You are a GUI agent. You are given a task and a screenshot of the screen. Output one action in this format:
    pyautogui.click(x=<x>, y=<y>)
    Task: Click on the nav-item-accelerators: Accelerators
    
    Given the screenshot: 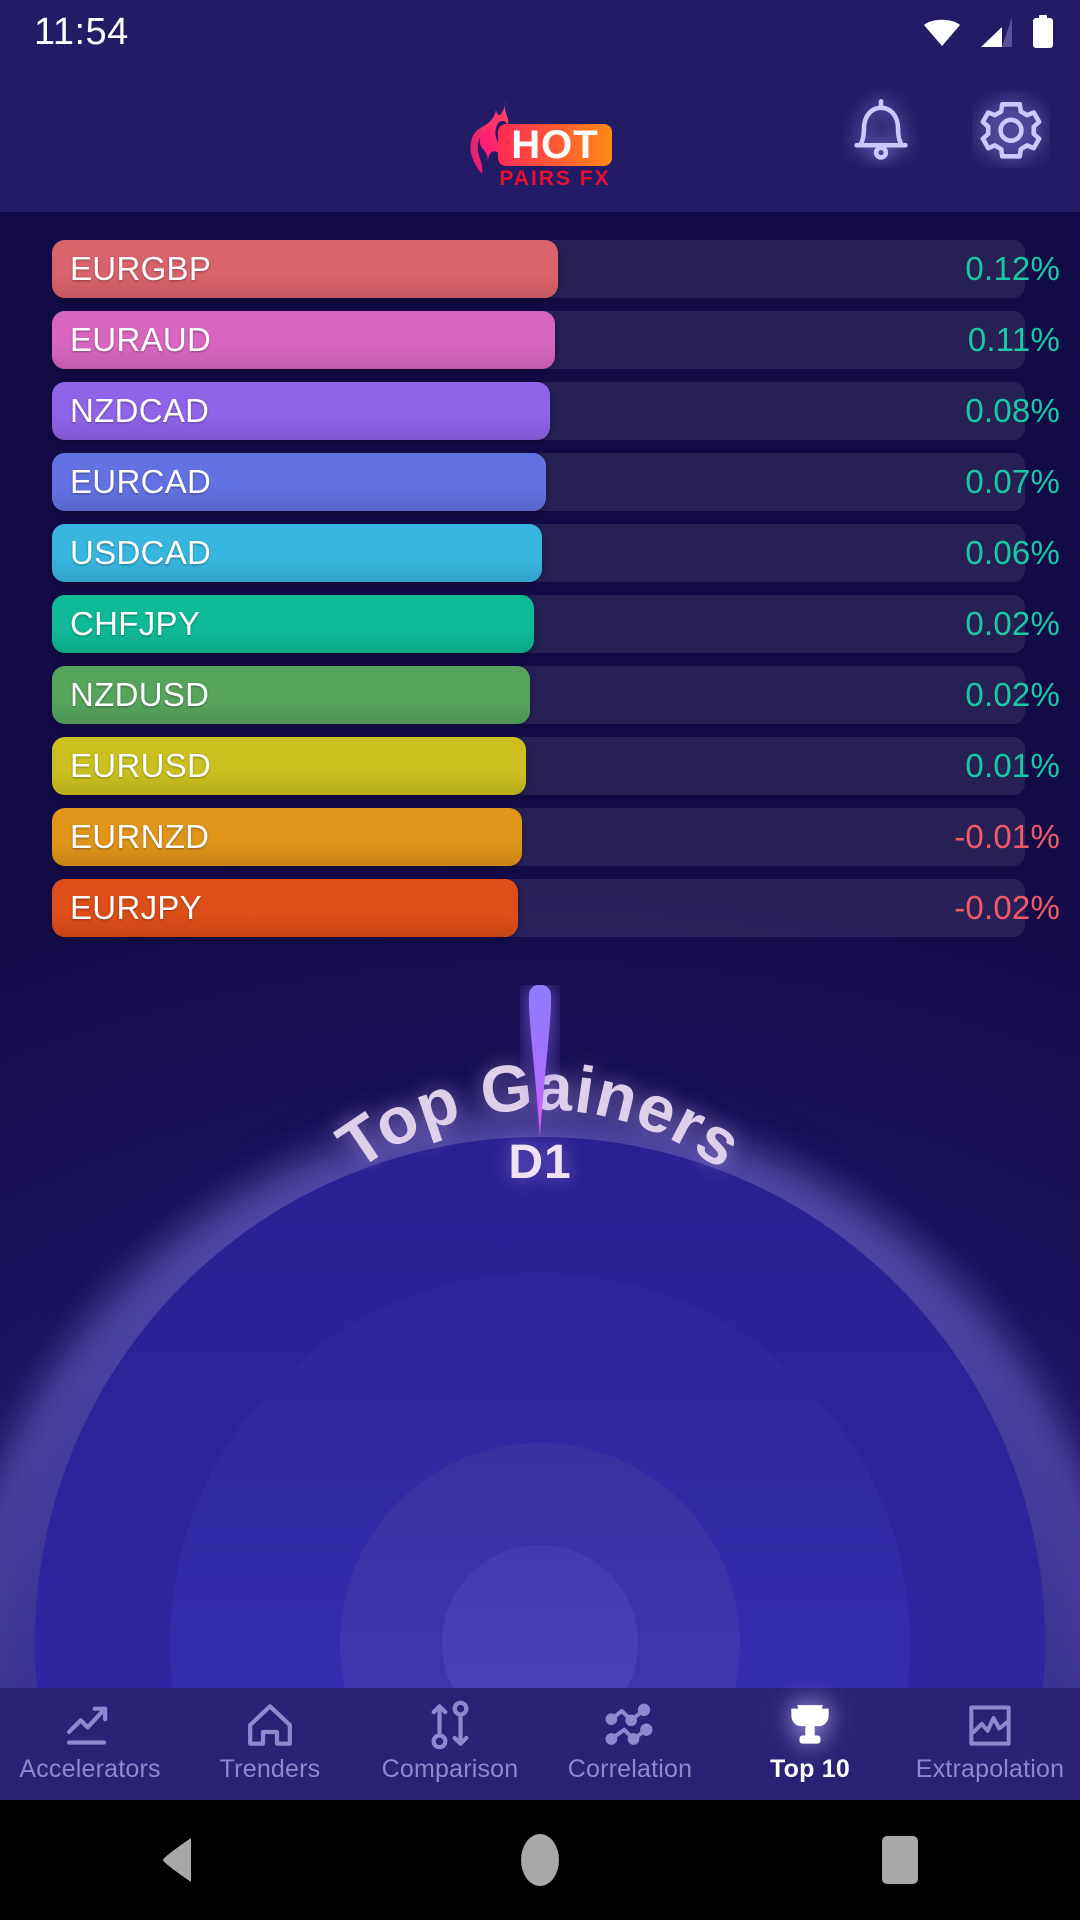 What is the action you would take?
    pyautogui.click(x=90, y=1744)
    